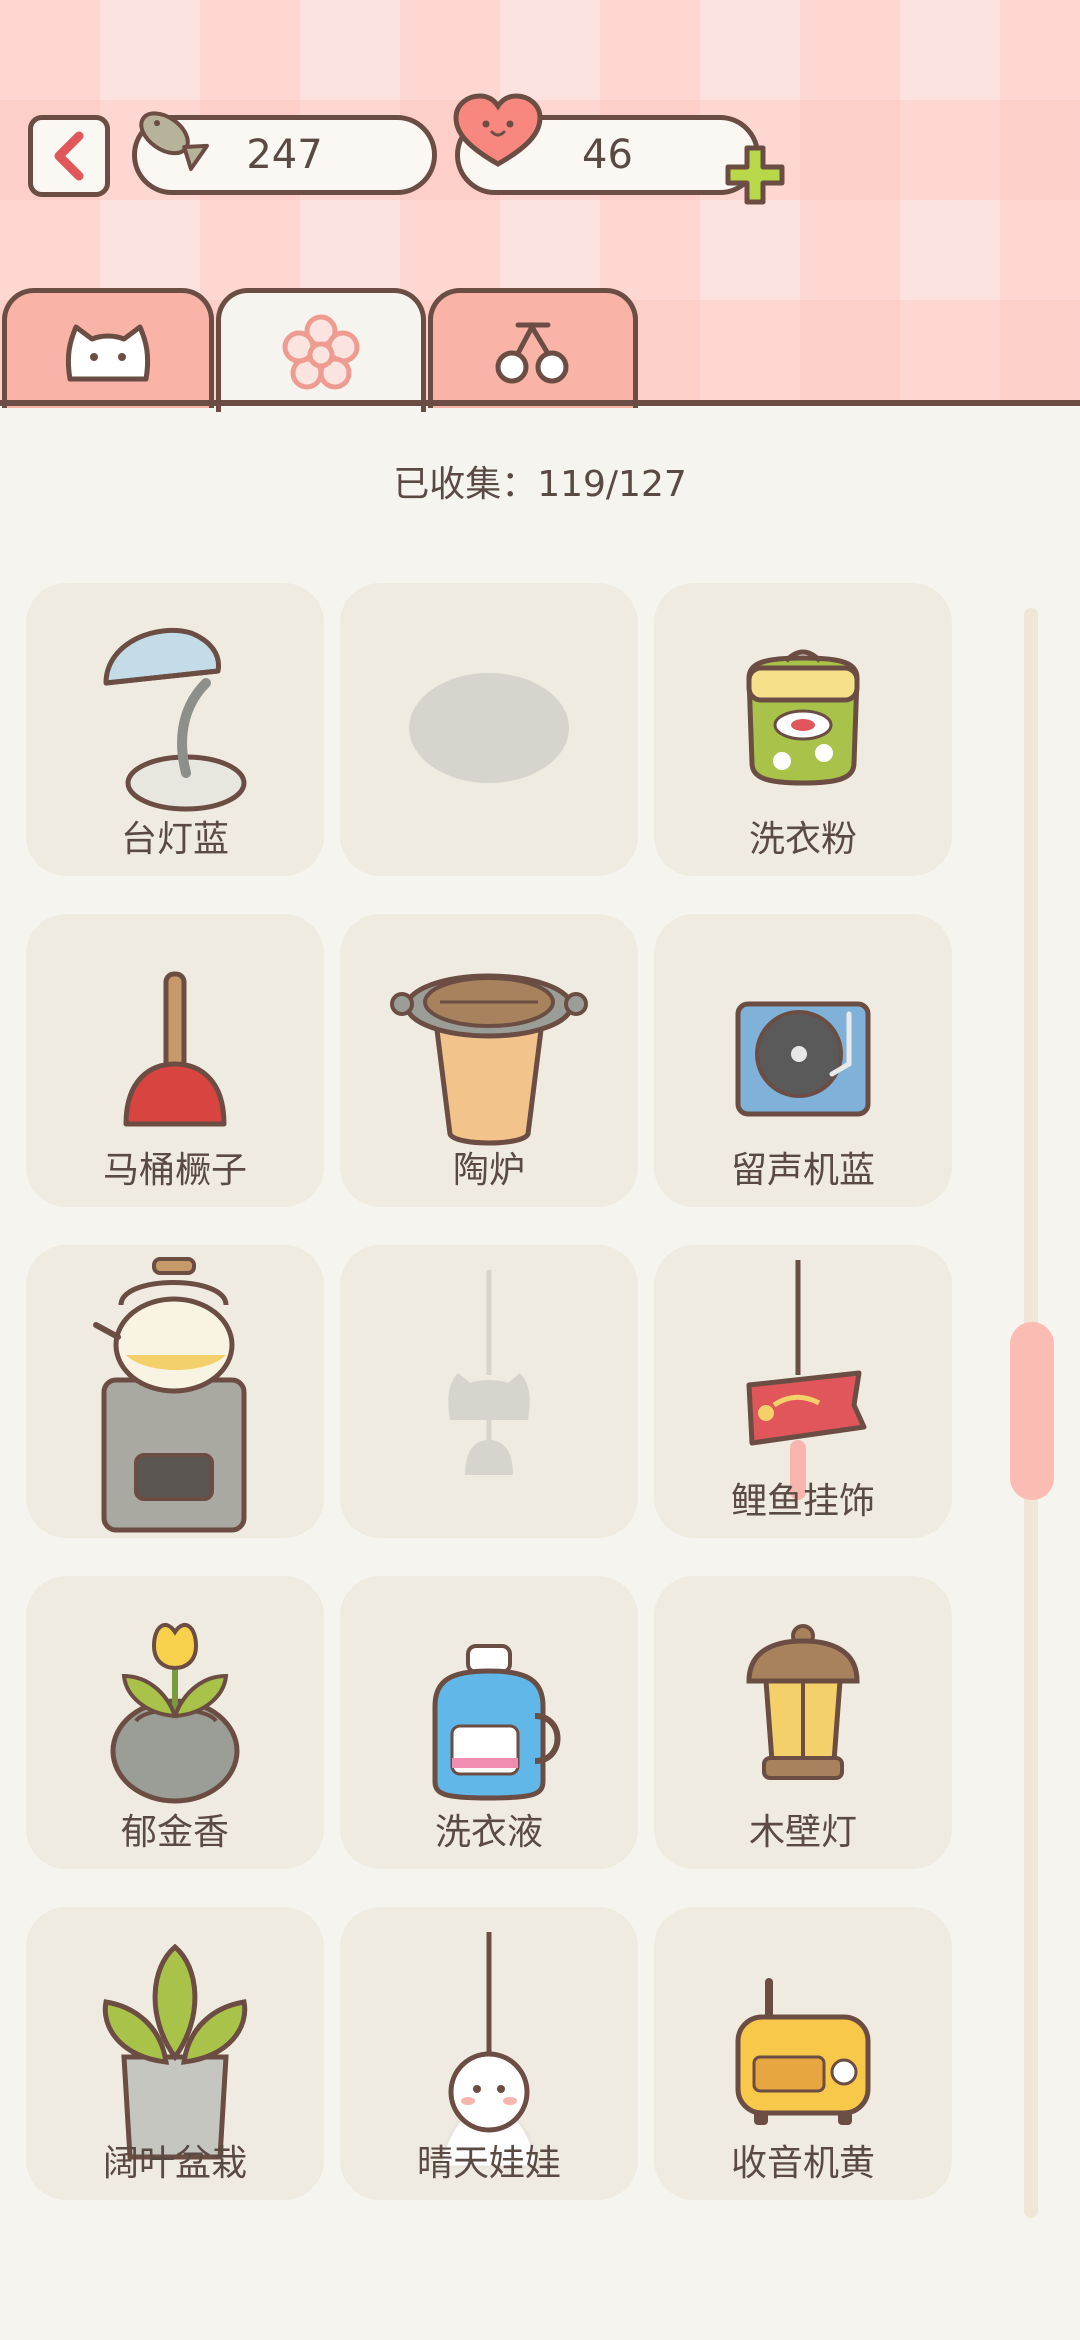  What do you see at coordinates (174, 141) in the screenshot?
I see `fish-icon` at bounding box center [174, 141].